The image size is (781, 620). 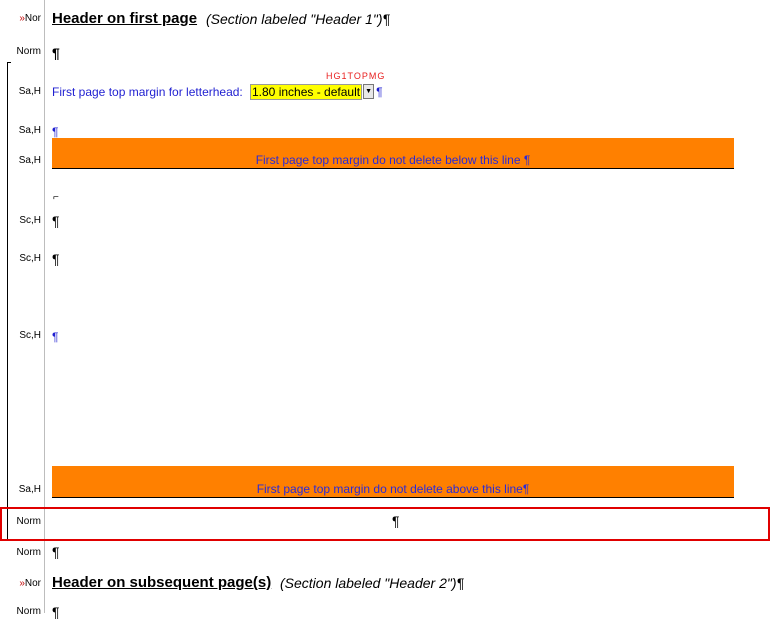 I want to click on style-label-topmargin: Sa,H, so click(x=29, y=91).